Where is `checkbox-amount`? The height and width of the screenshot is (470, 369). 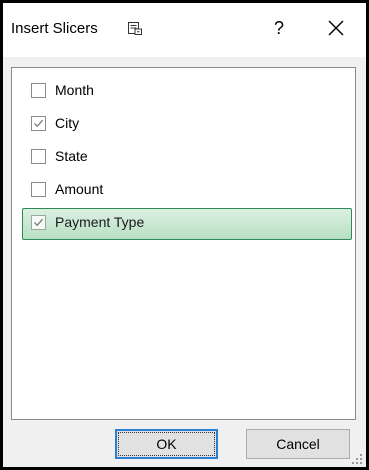
checkbox-amount is located at coordinates (38, 189).